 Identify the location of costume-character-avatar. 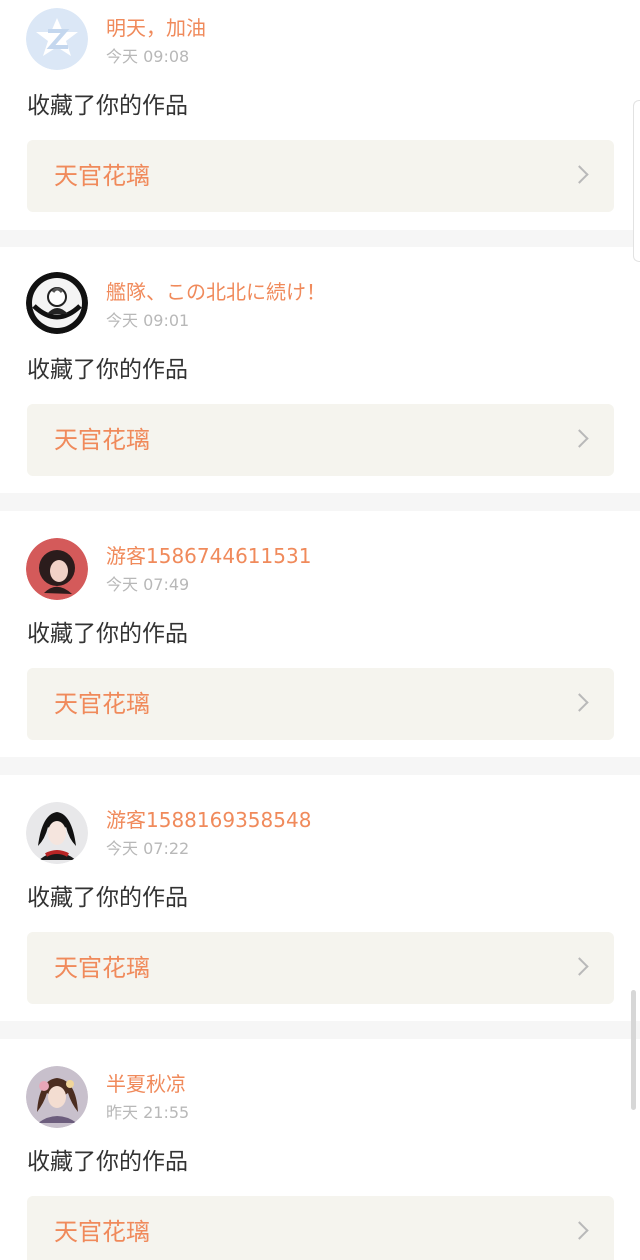
(57, 1097).